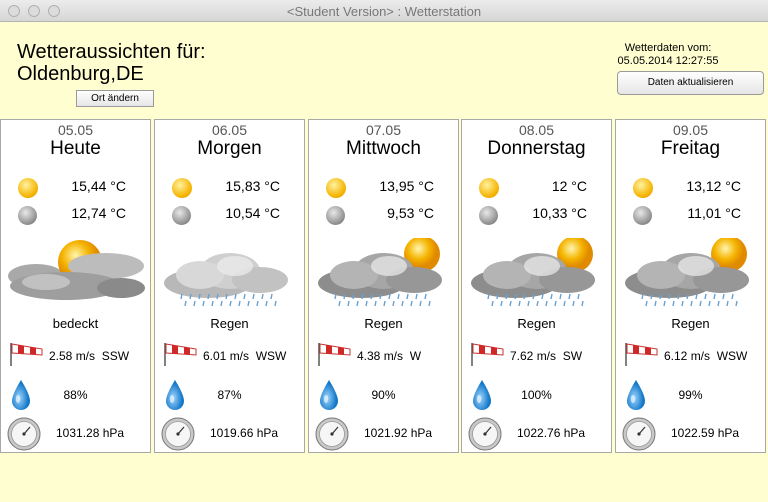 This screenshot has width=768, height=502. I want to click on location-name: Oldenburg,DE, so click(80, 74).